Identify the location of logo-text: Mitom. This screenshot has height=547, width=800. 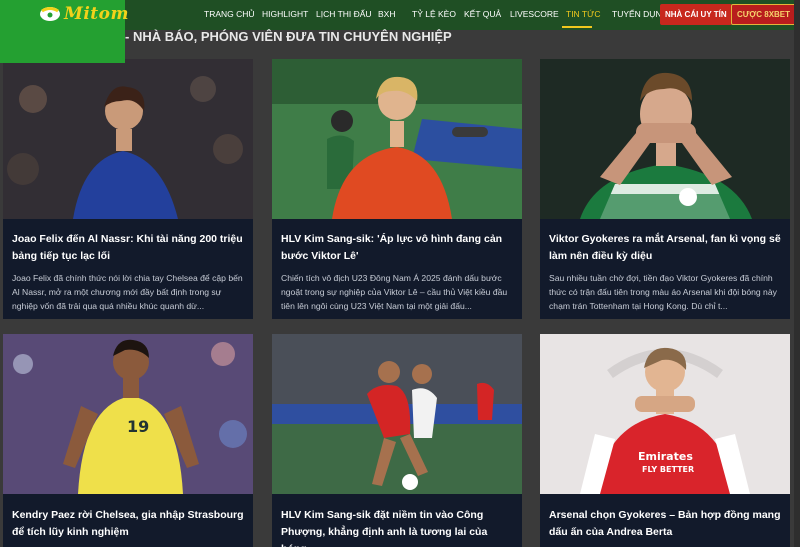
(96, 14).